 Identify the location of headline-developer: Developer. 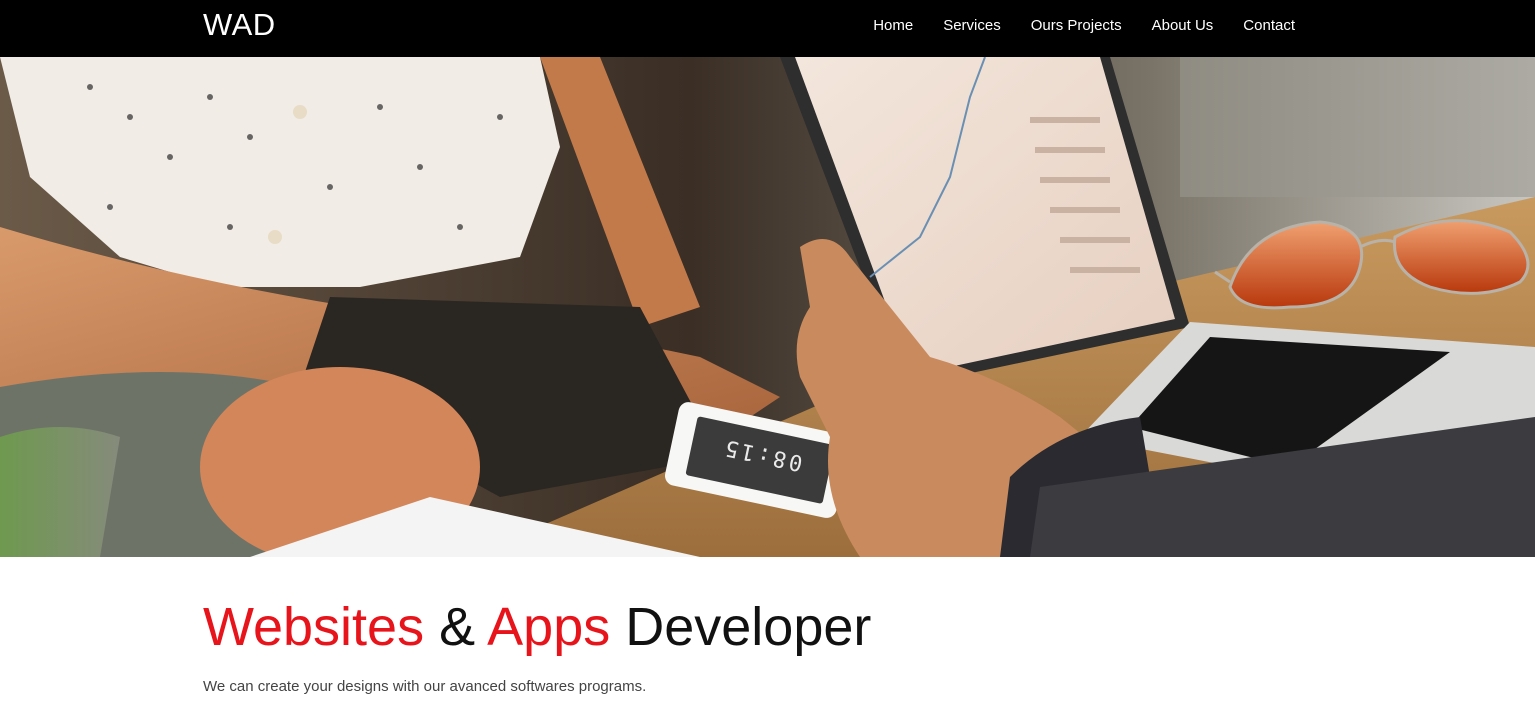
(741, 627).